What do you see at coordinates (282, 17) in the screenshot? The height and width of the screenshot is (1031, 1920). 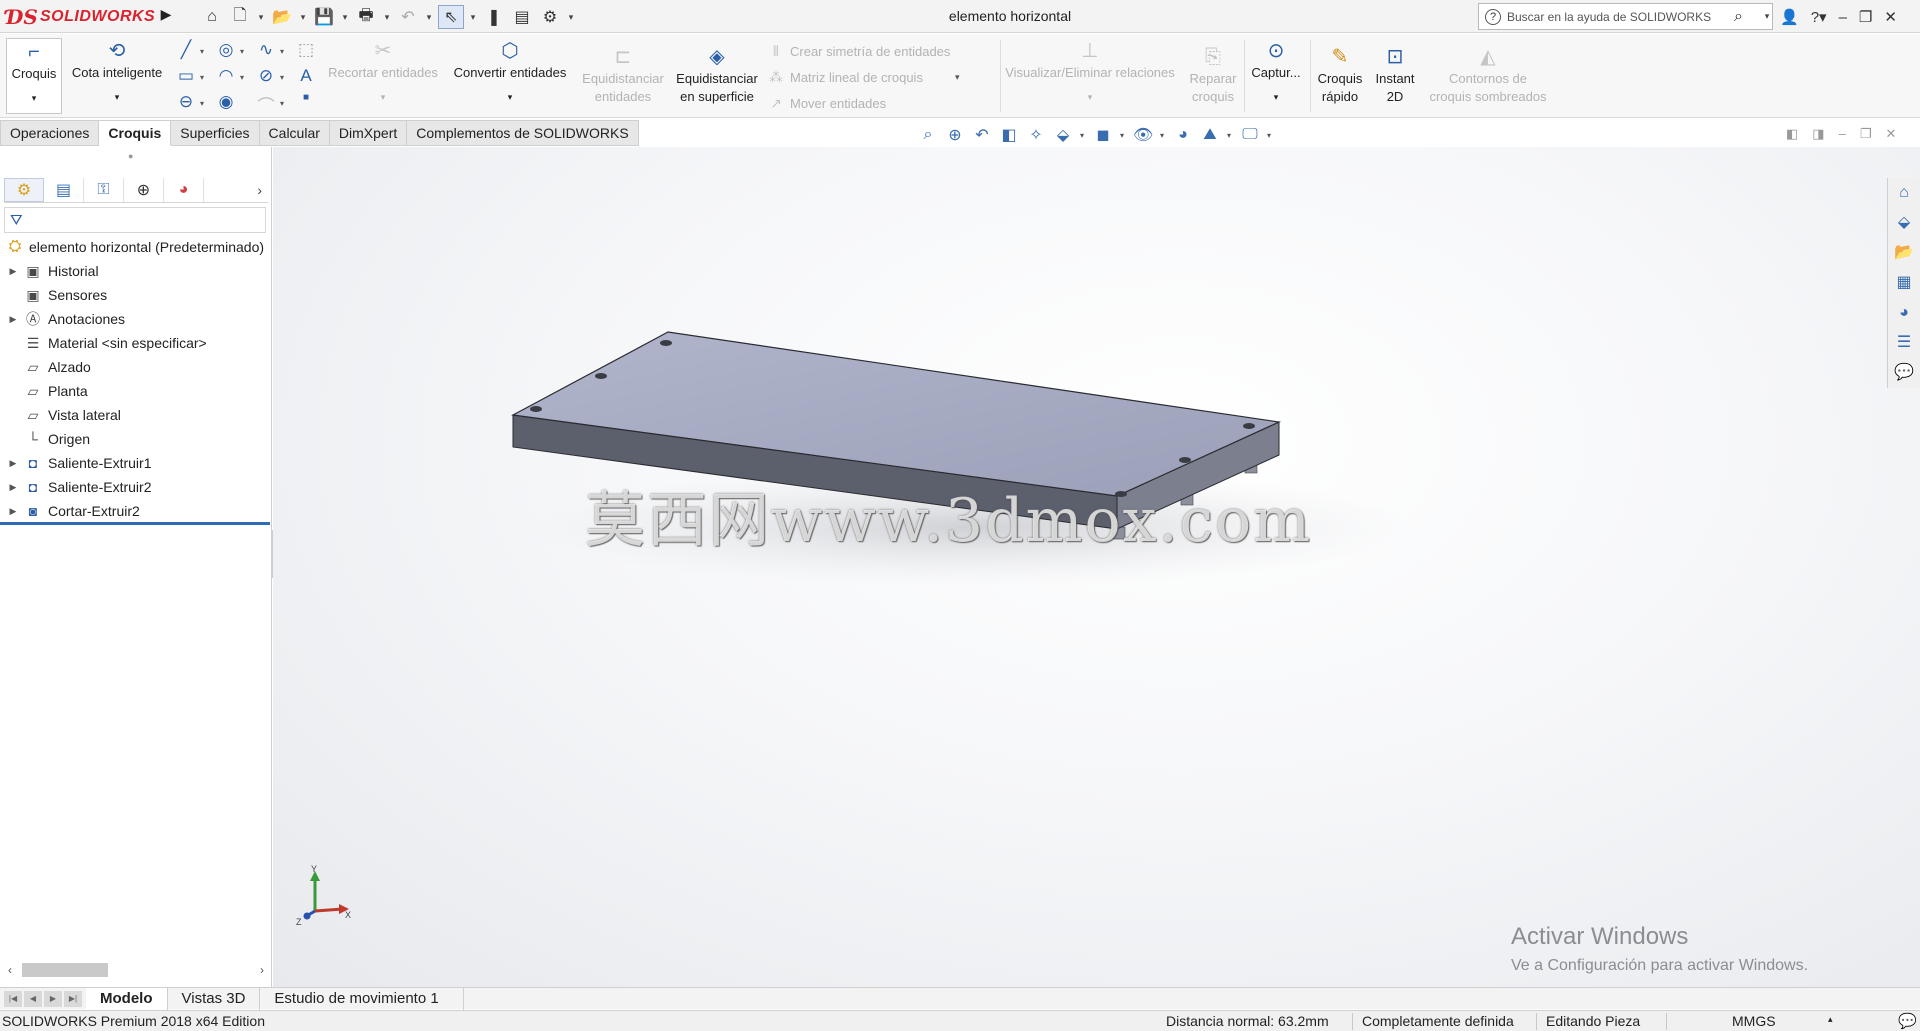 I see `open-folder-icon: 📂` at bounding box center [282, 17].